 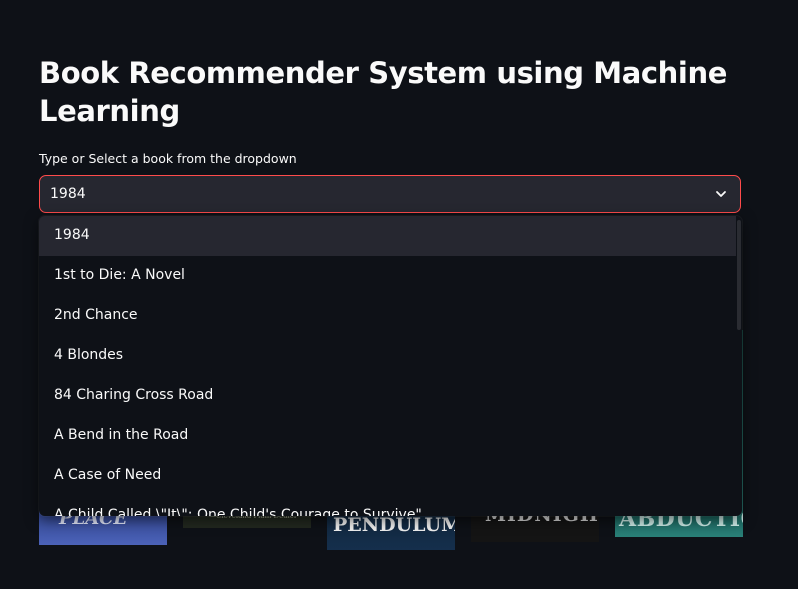 I want to click on dropdown-option-label: A Case of Need, so click(x=108, y=475).